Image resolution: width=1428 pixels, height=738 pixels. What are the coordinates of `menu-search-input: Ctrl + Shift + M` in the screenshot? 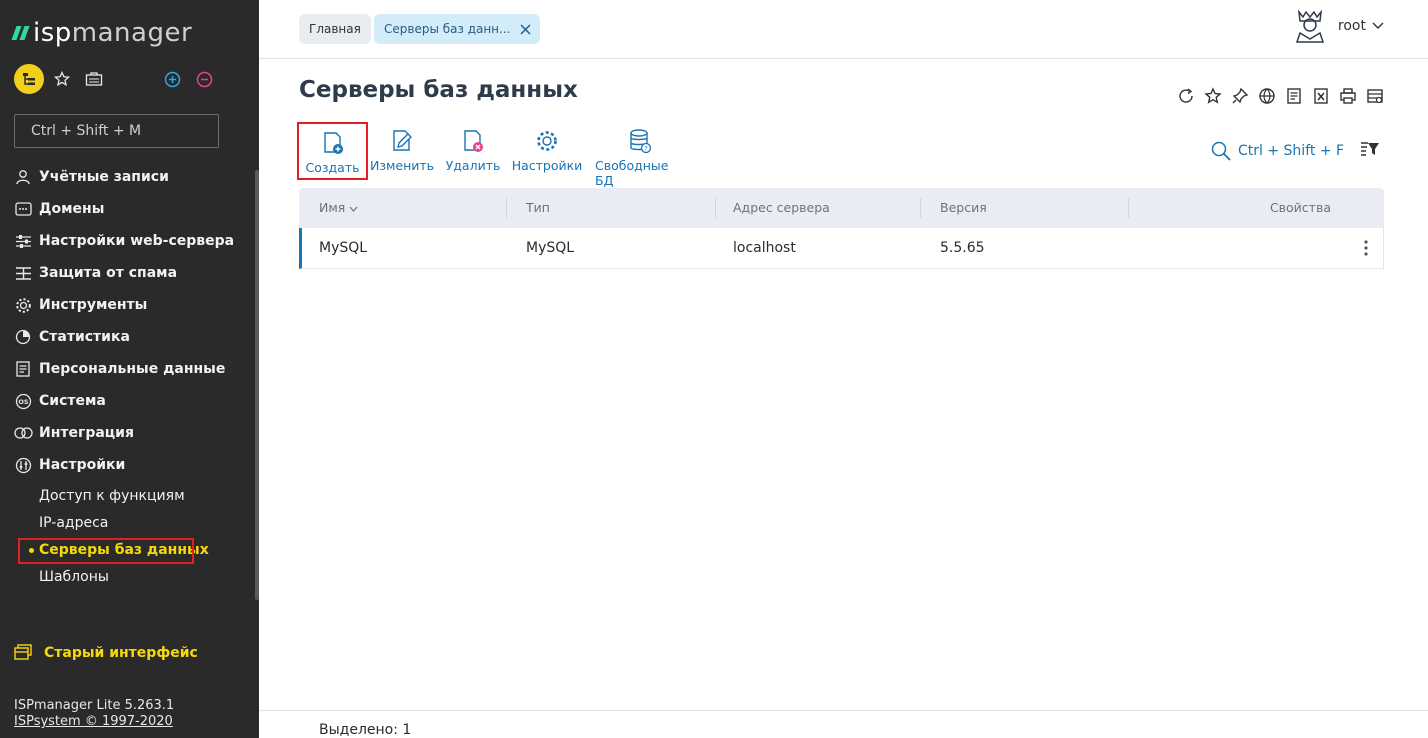 It's located at (116, 131).